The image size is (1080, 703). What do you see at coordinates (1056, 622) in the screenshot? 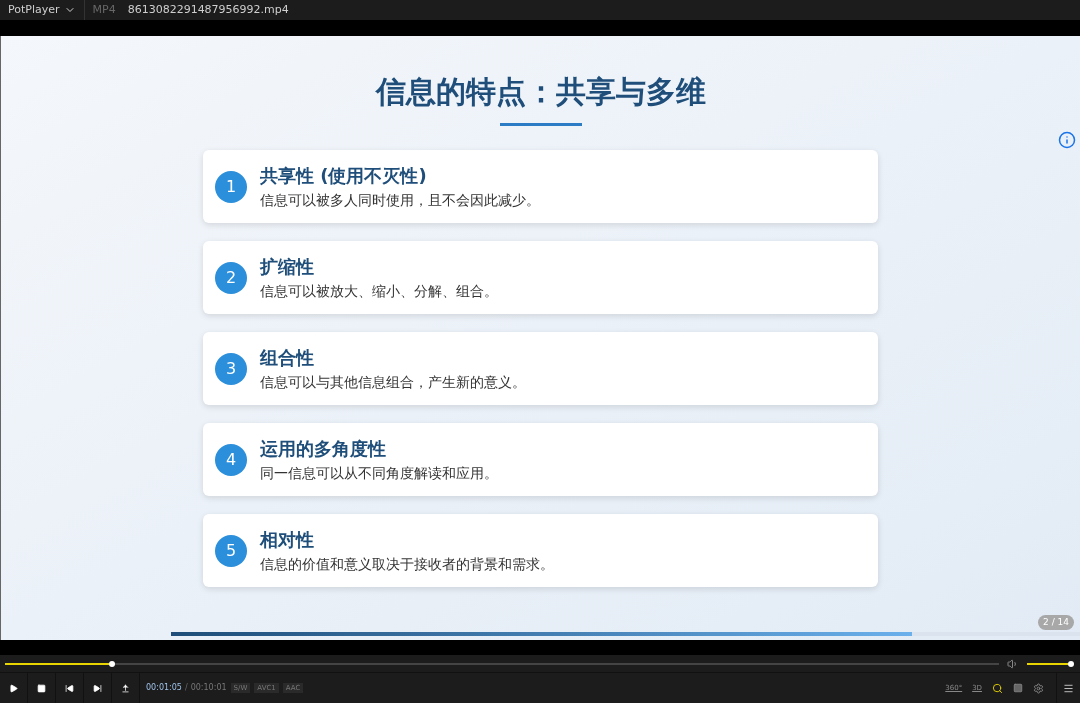
I see `page-counter: 2 / 14` at bounding box center [1056, 622].